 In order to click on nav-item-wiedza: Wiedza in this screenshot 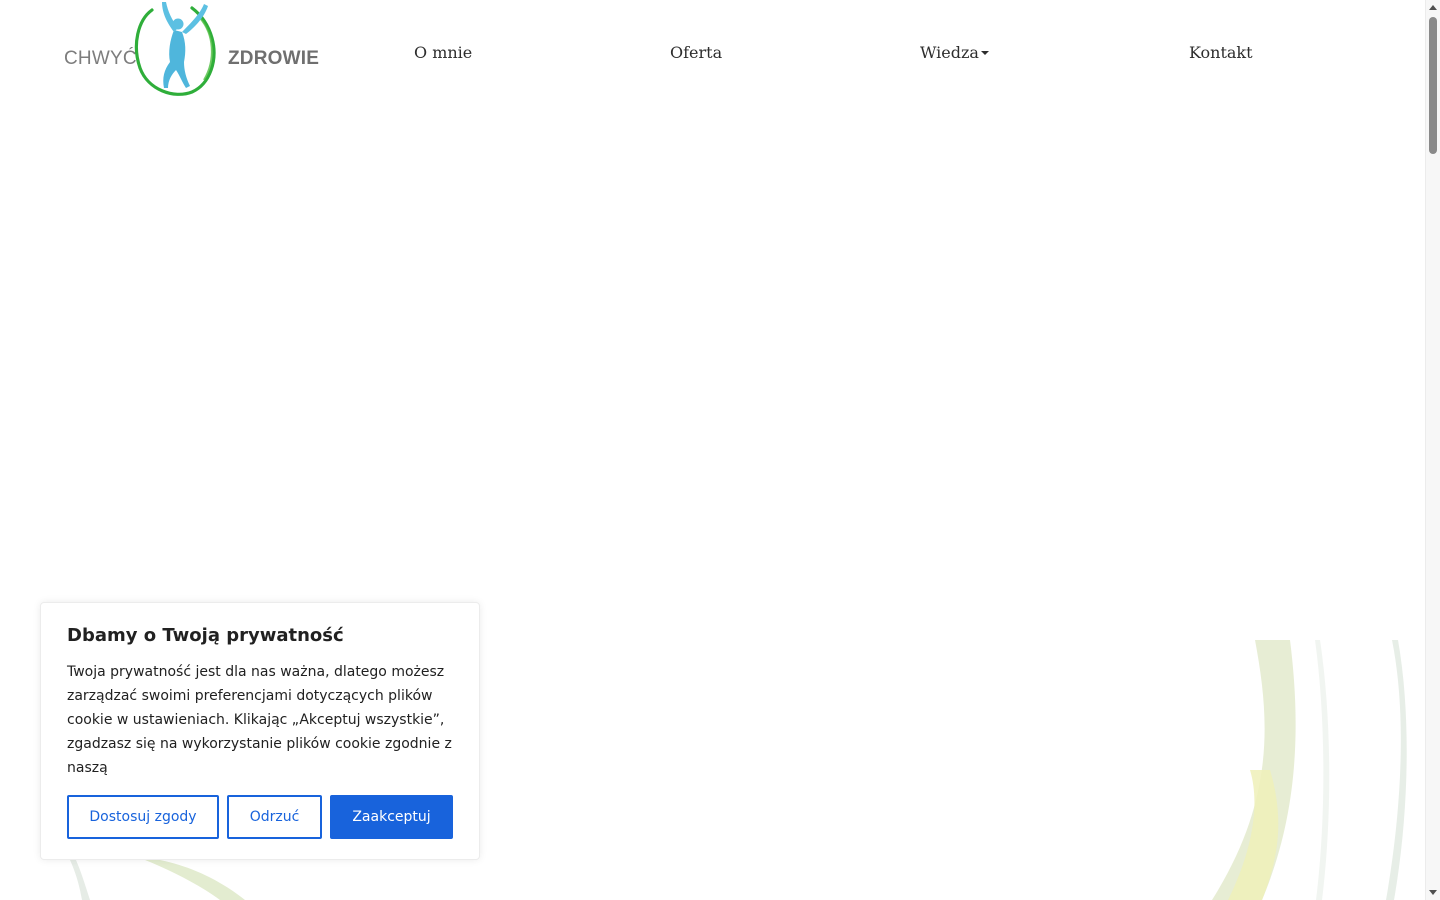, I will do `click(954, 52)`.